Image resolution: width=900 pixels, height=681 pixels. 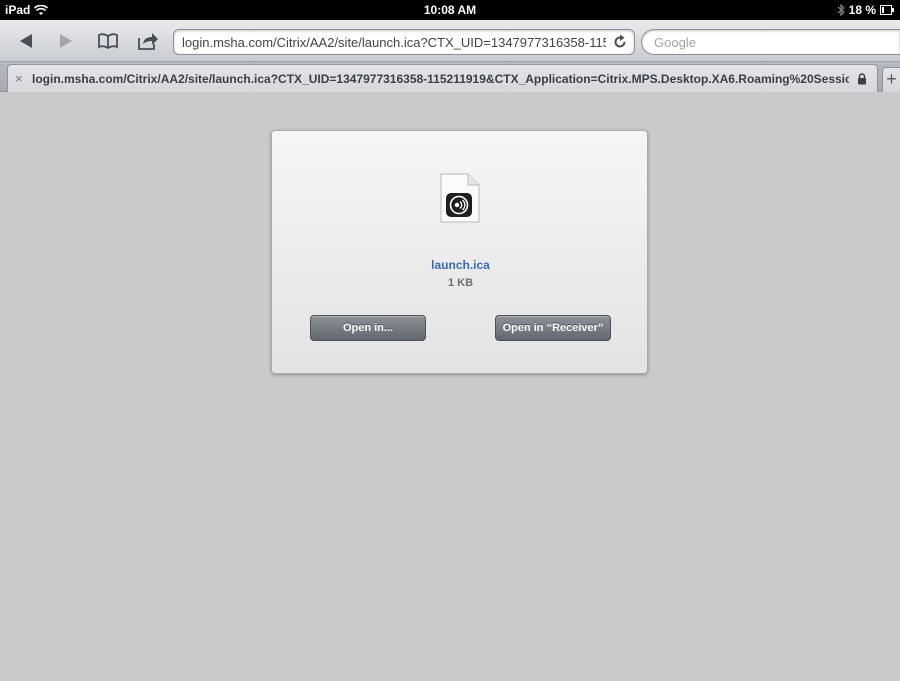 What do you see at coordinates (675, 42) in the screenshot?
I see `search-placeholder: Google` at bounding box center [675, 42].